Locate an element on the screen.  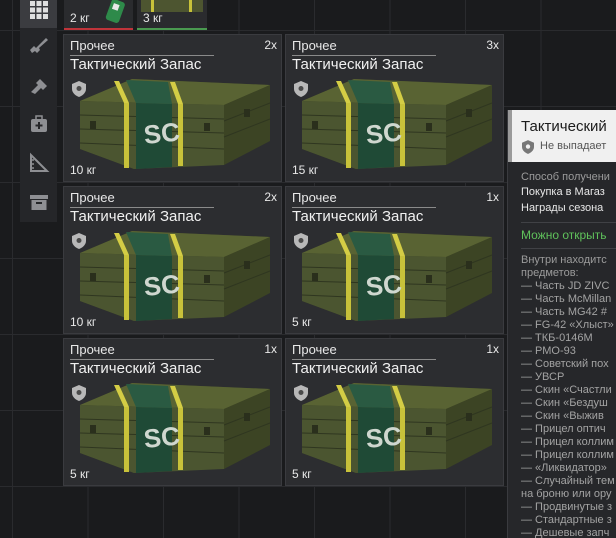
obtain-method: Награды сезона is located at coordinates (562, 208).